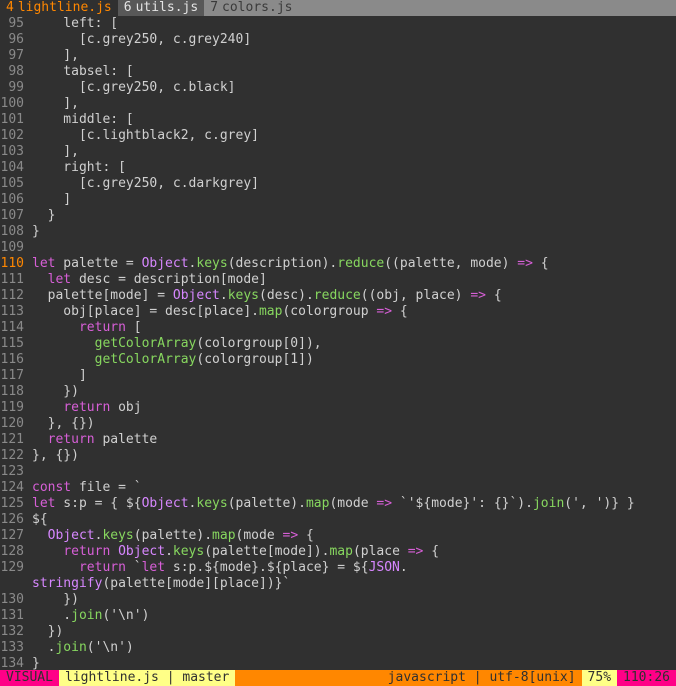 The height and width of the screenshot is (686, 676). Describe the element at coordinates (12, 423) in the screenshot. I see `line-number: 120` at that location.